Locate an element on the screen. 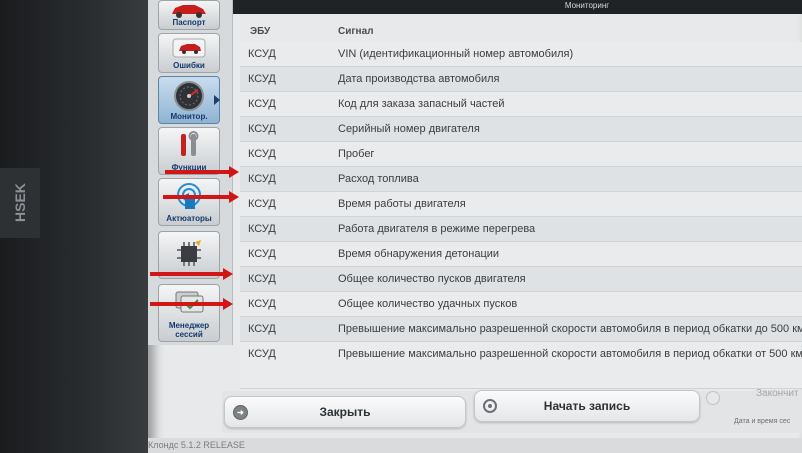 The image size is (802, 453). table-row: КСУД Общее количество удачных пусков is located at coordinates (521, 304).